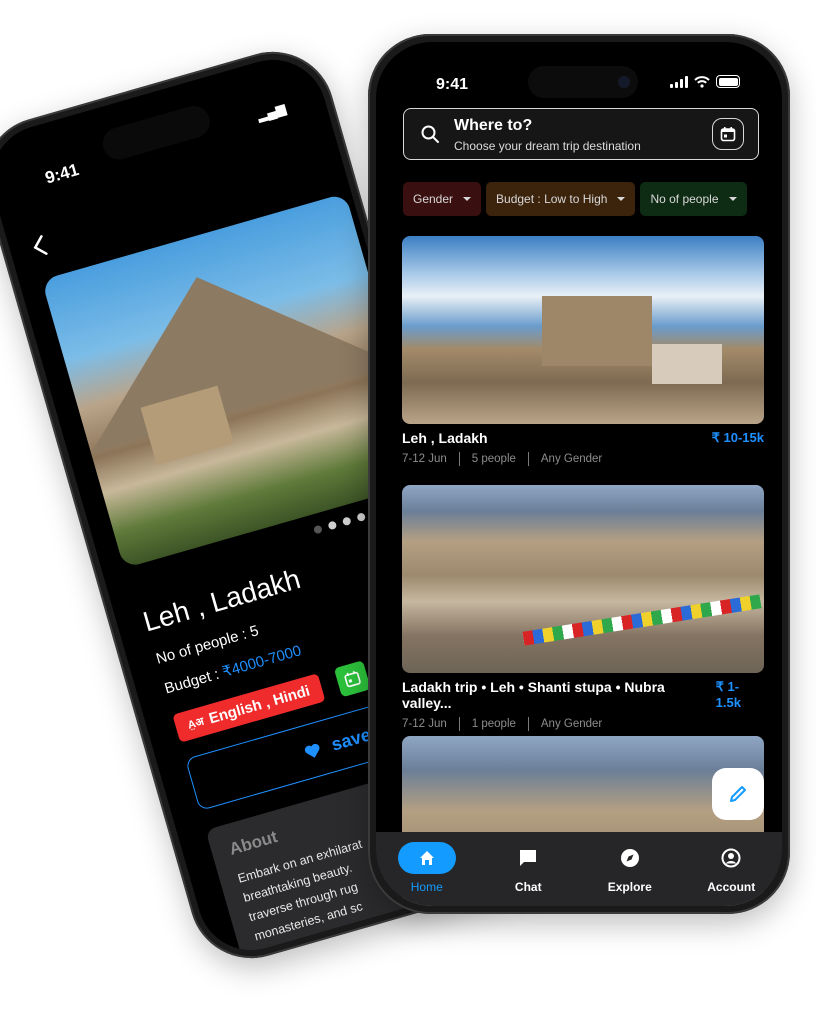 The height and width of the screenshot is (1020, 816). What do you see at coordinates (737, 437) in the screenshot?
I see `trip-price: ₹ 10-15k` at bounding box center [737, 437].